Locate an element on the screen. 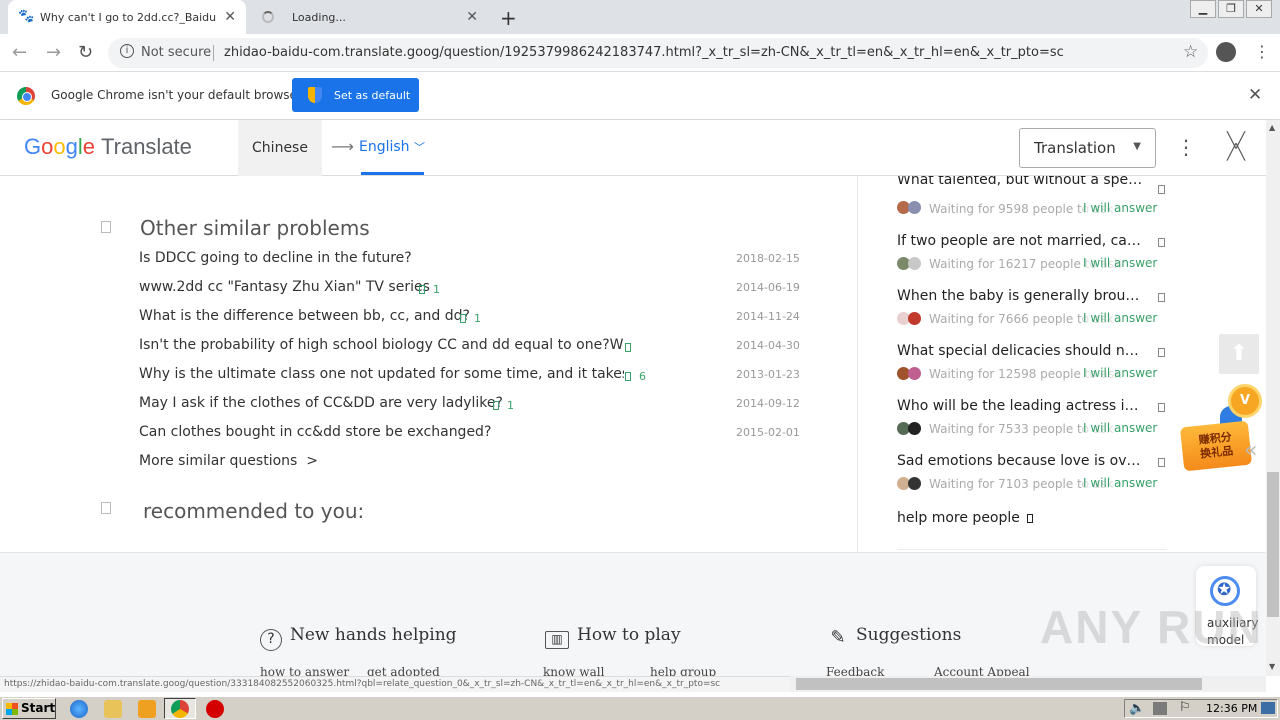 This screenshot has height=720, width=1280. answer-count-icon is located at coordinates (628, 376).